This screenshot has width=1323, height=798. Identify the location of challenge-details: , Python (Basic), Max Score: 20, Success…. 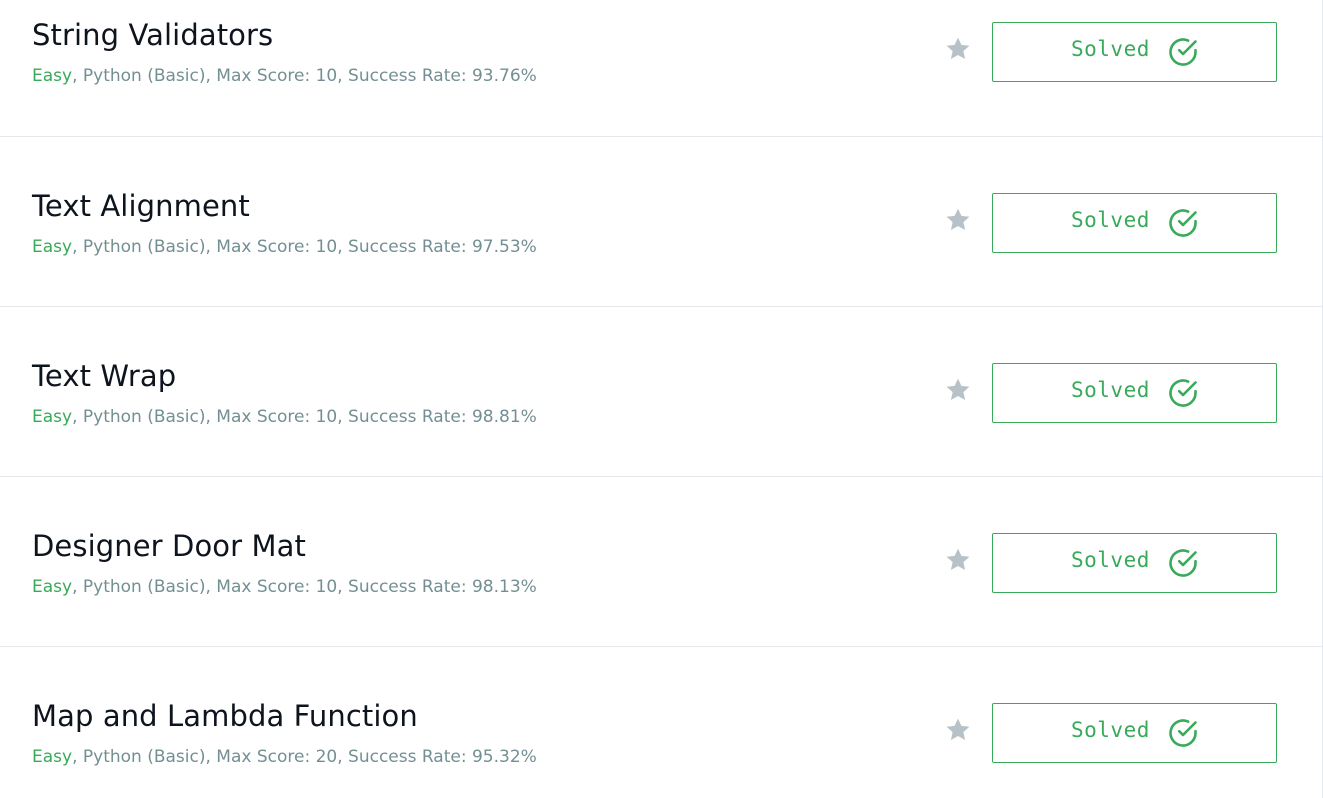
(304, 757).